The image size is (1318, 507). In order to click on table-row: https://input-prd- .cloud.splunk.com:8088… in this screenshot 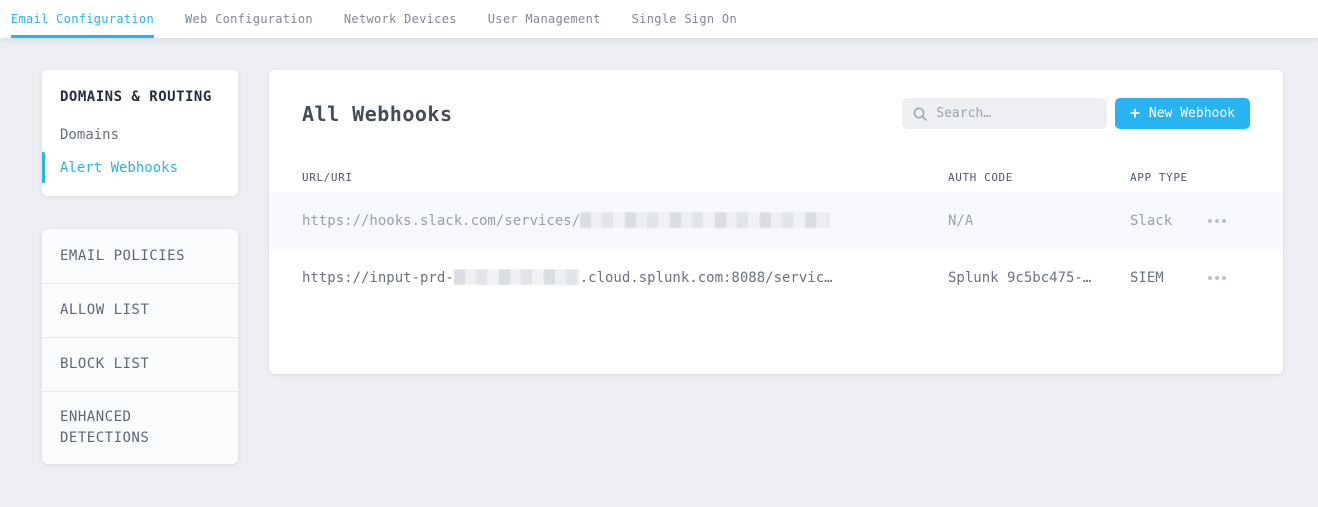, I will do `click(776, 277)`.